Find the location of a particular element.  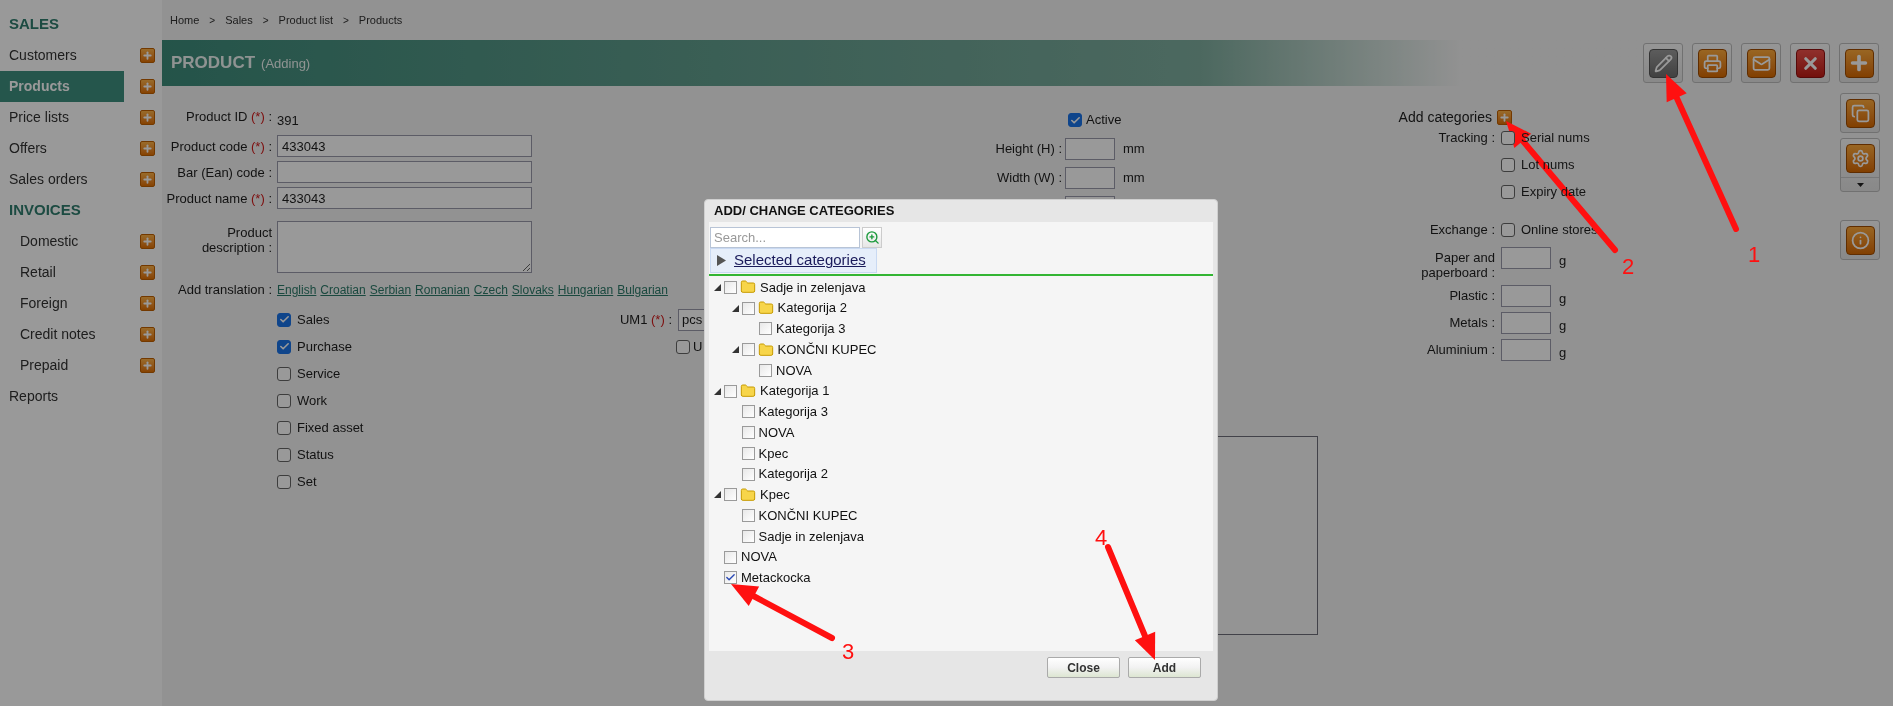

sidebar-item: Foreign is located at coordinates (62, 303).